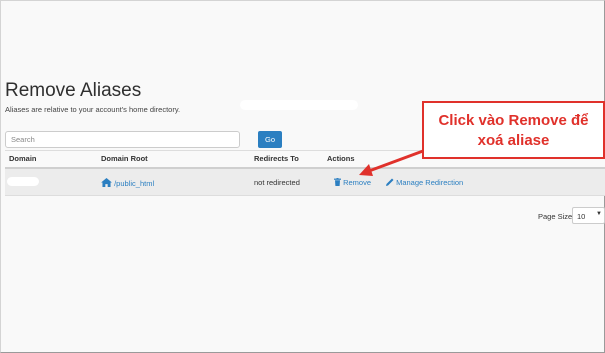 The height and width of the screenshot is (353, 605). I want to click on annotation-line-1: Click vào Remove để, so click(513, 120).